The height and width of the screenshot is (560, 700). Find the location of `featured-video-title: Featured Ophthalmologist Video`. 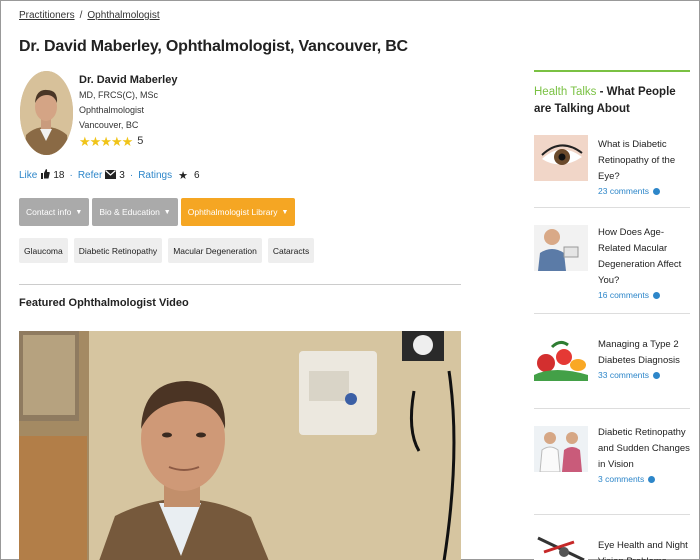

featured-video-title: Featured Ophthalmologist Video is located at coordinates (104, 303).